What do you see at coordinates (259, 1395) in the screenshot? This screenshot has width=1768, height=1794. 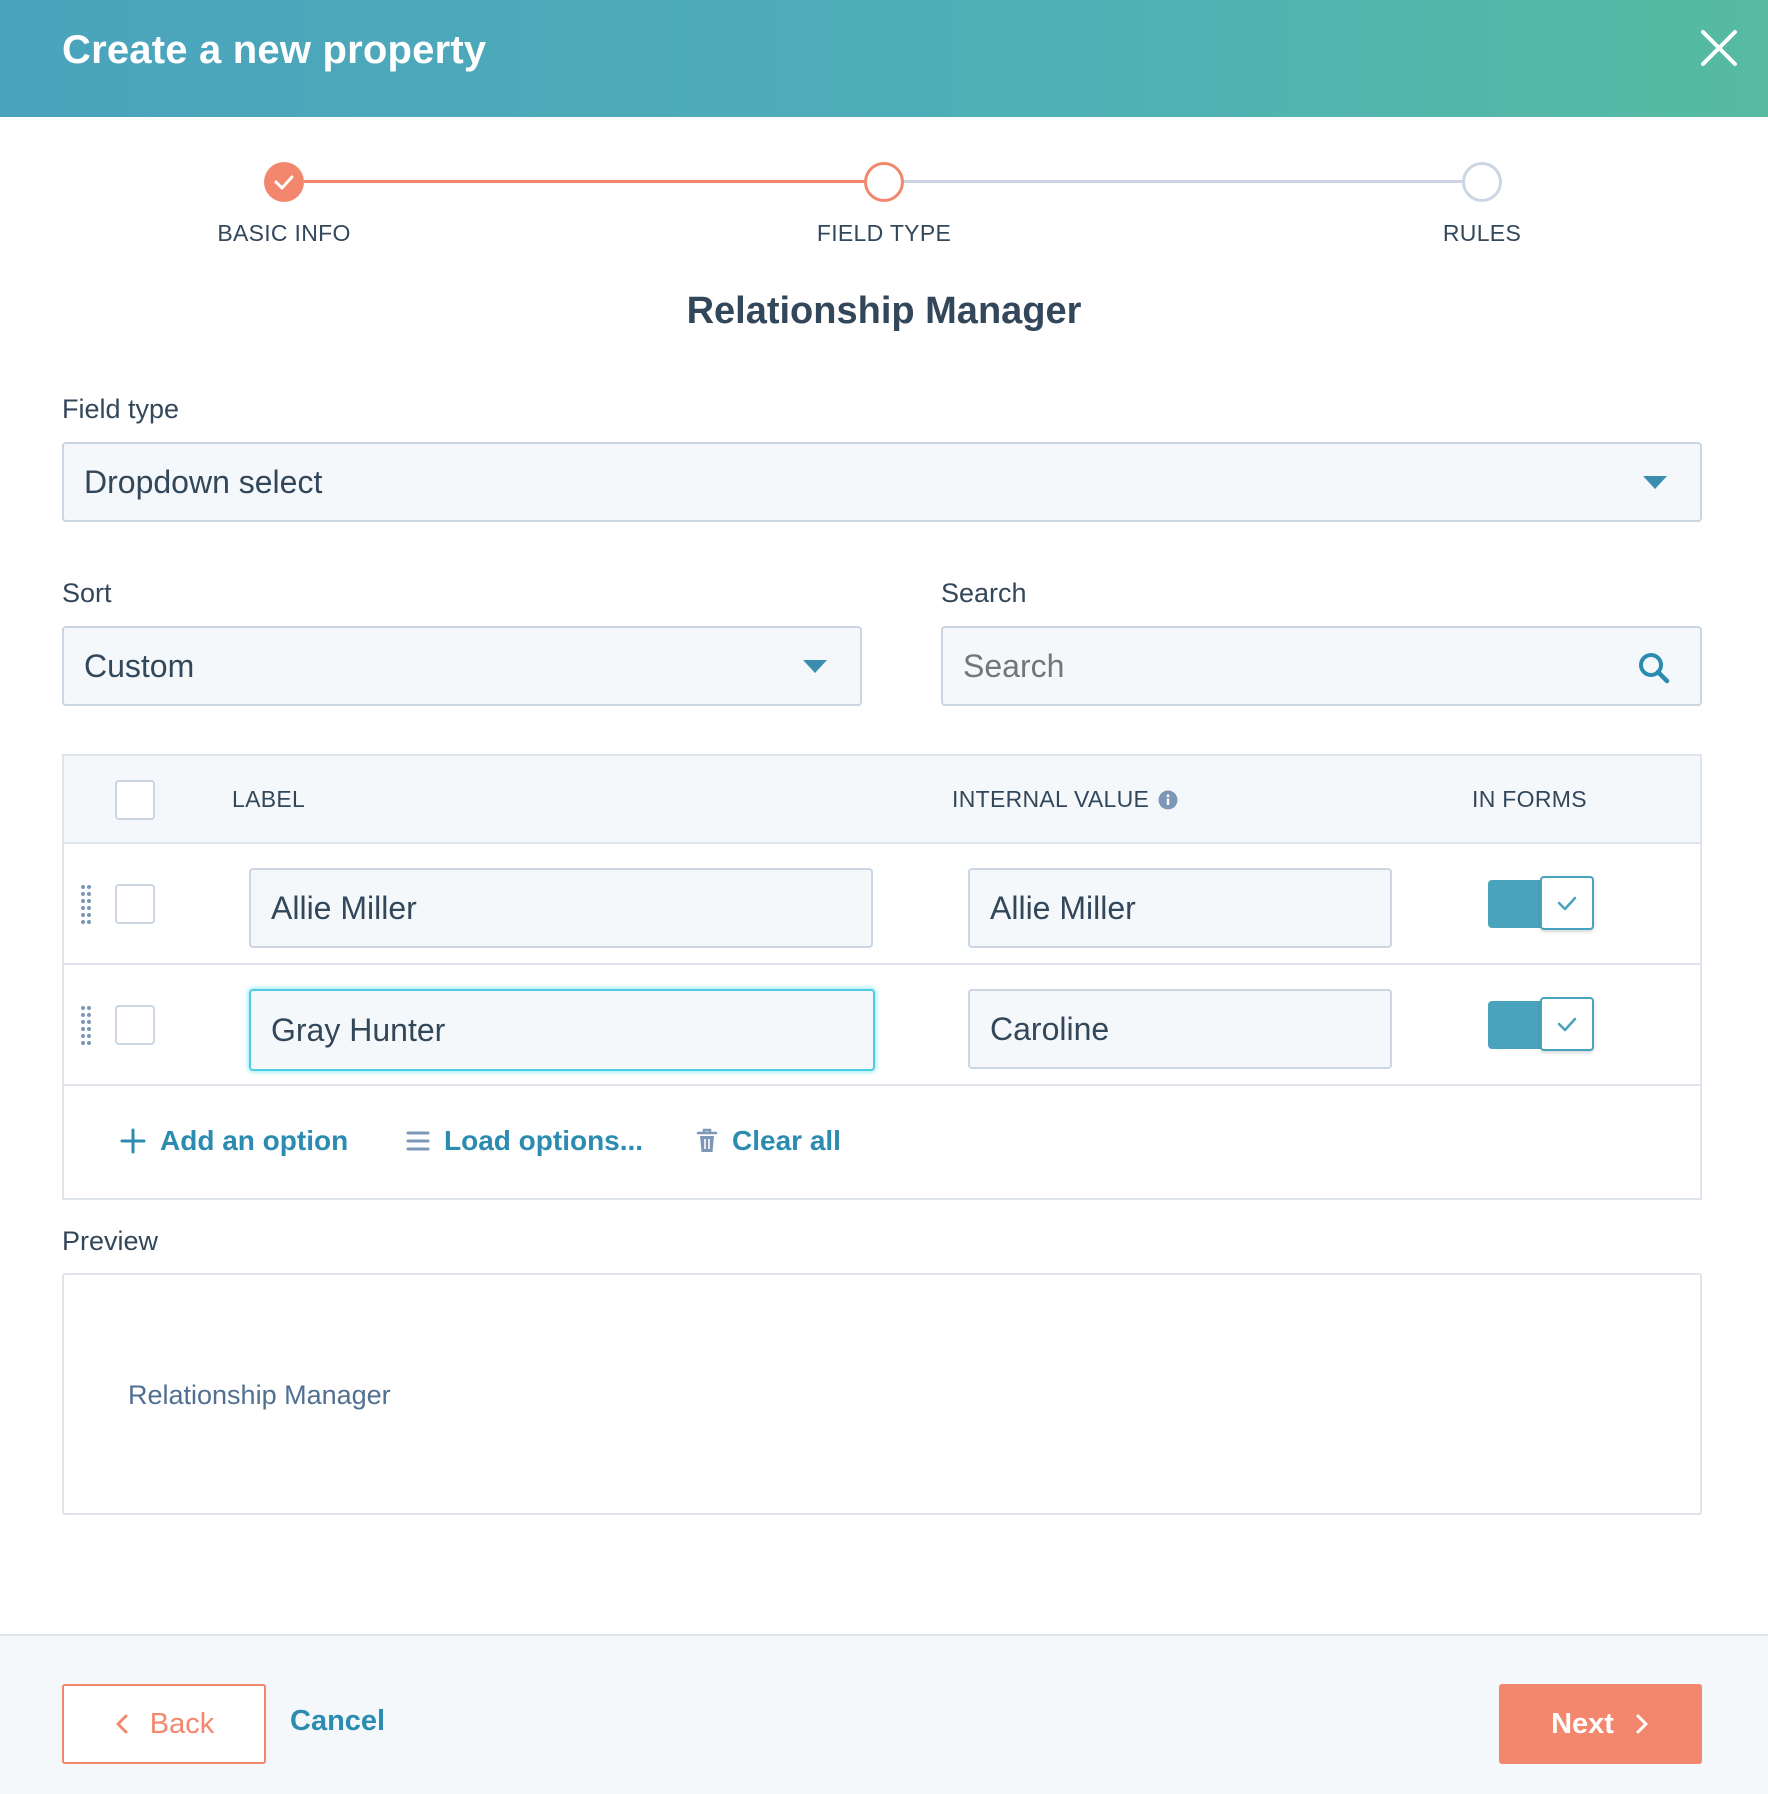 I see `preview-field-label: Relationship Manager` at bounding box center [259, 1395].